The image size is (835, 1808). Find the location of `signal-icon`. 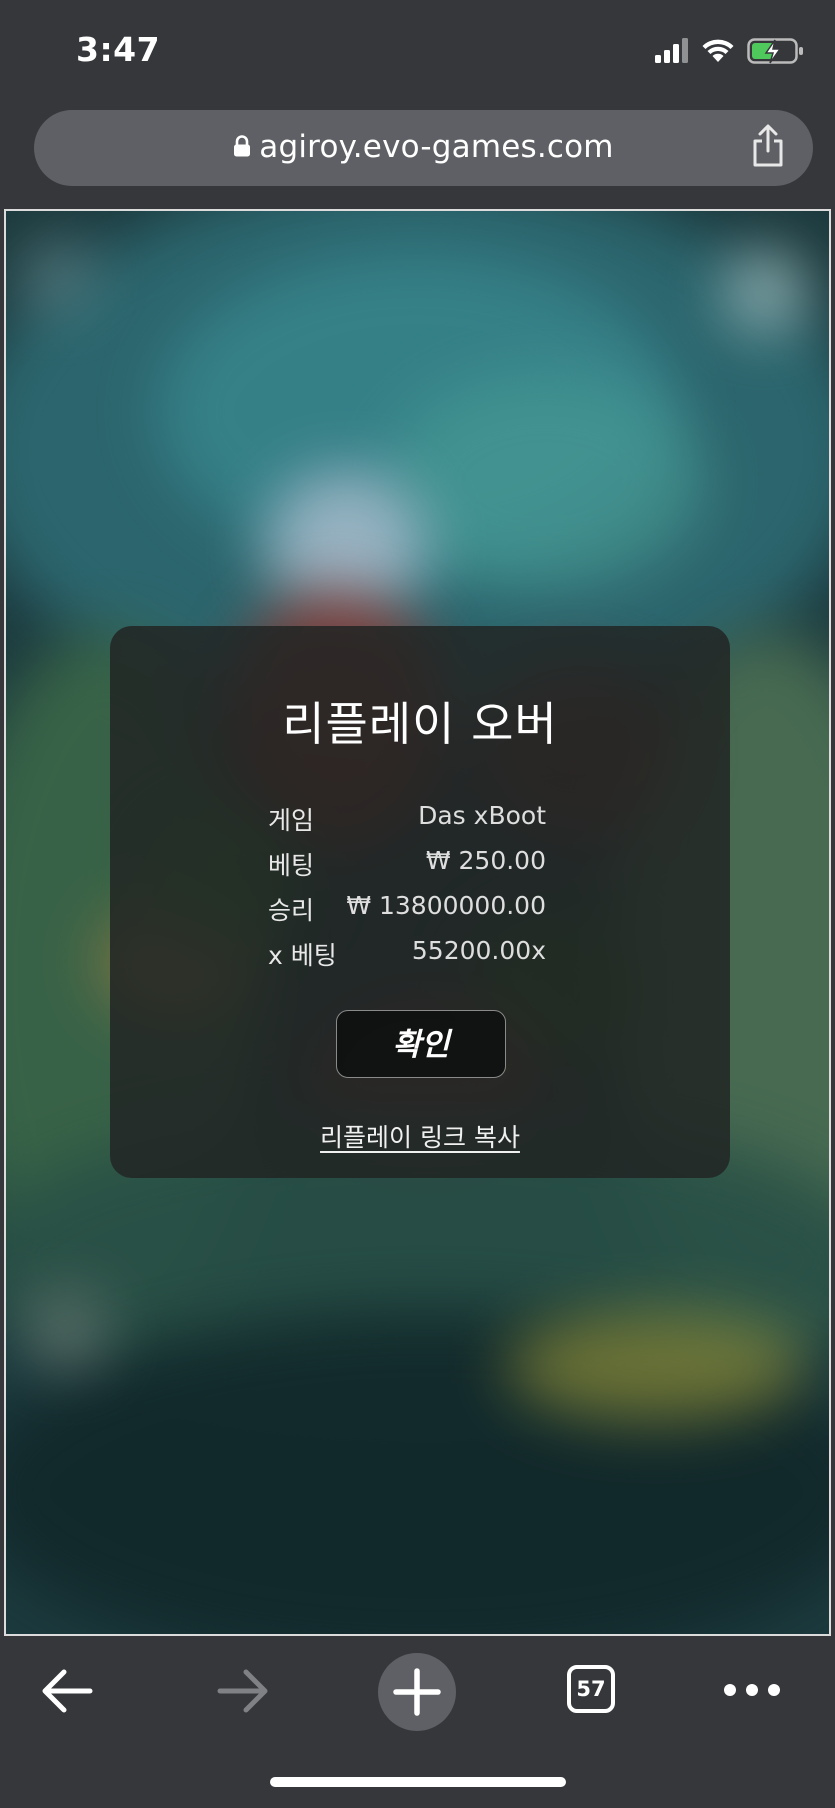

signal-icon is located at coordinates (671, 50).